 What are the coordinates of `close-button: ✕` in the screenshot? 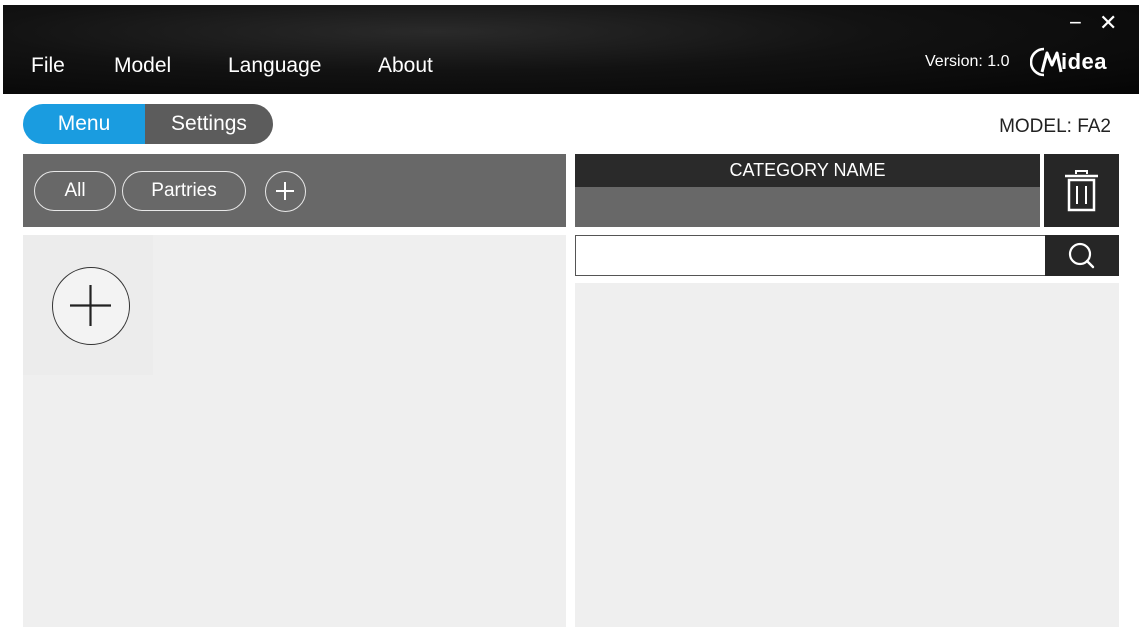 It's located at (1108, 23).